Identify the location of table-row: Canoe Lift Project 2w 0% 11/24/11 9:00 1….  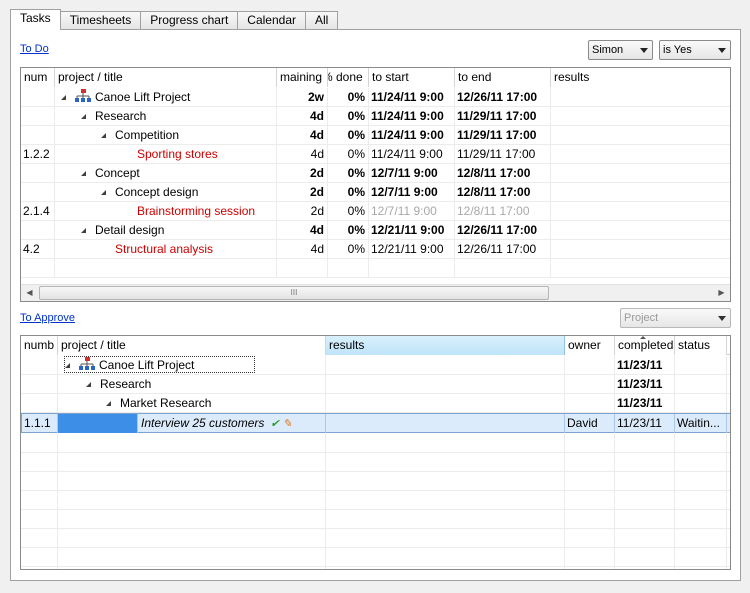
(375, 97).